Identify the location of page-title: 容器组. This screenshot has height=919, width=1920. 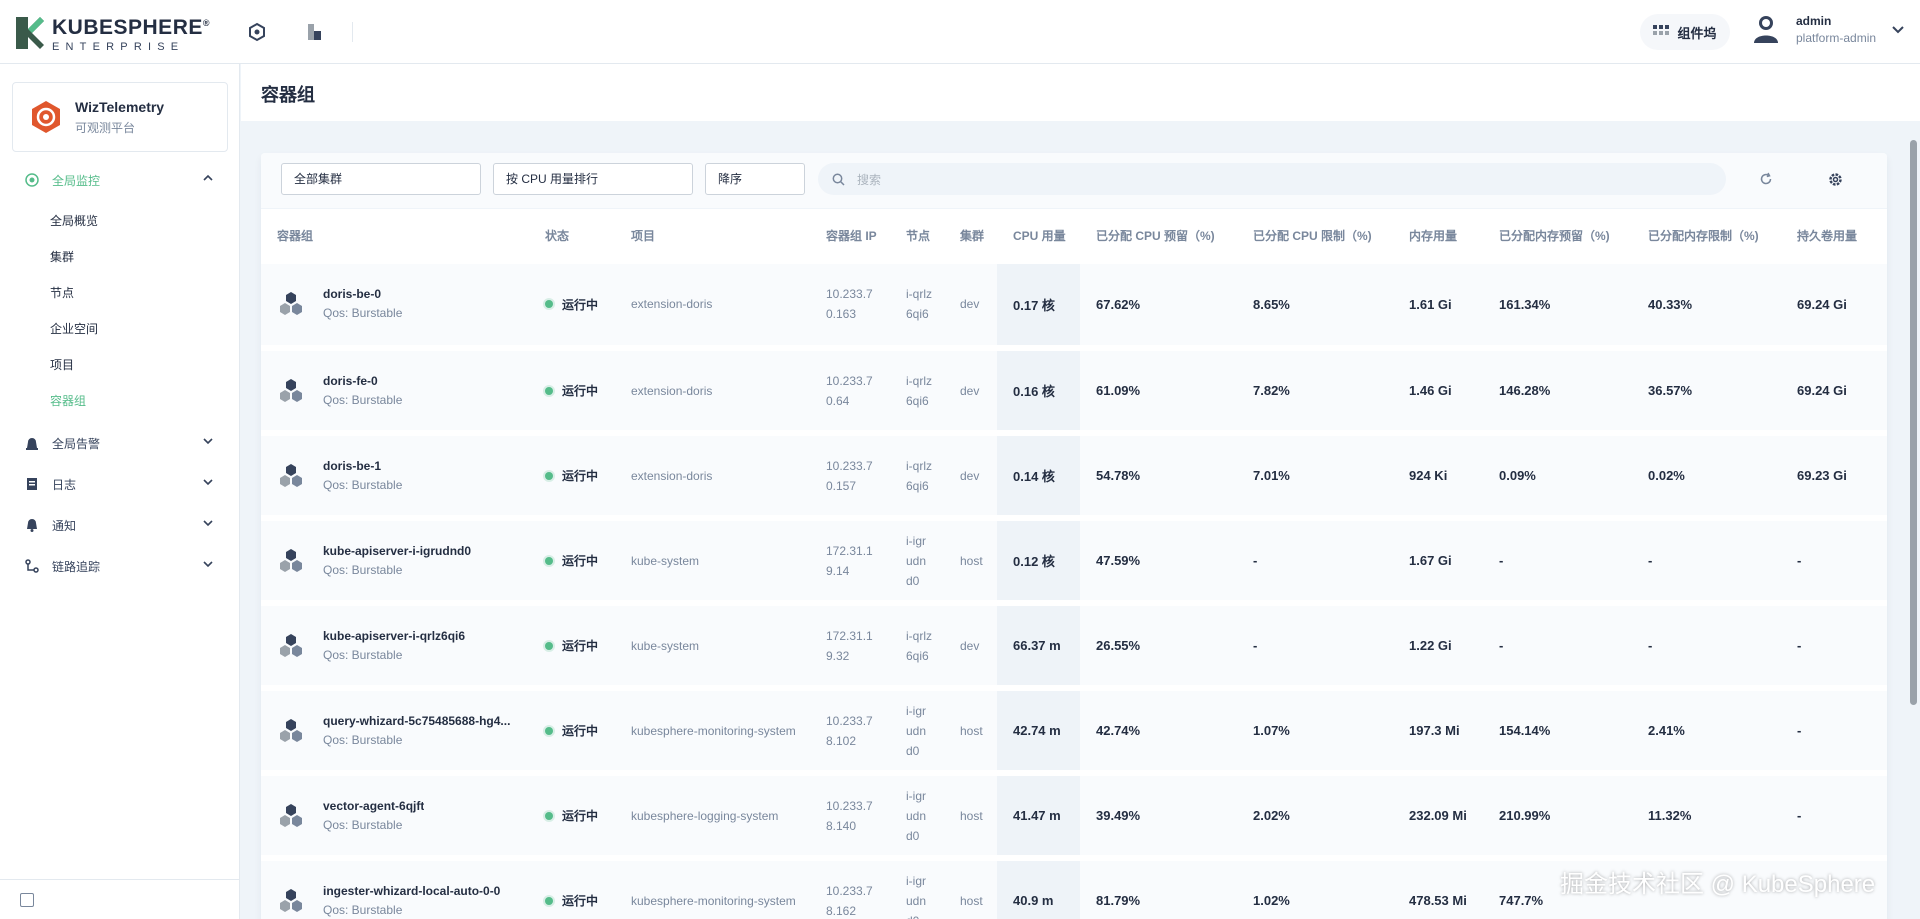
(288, 95).